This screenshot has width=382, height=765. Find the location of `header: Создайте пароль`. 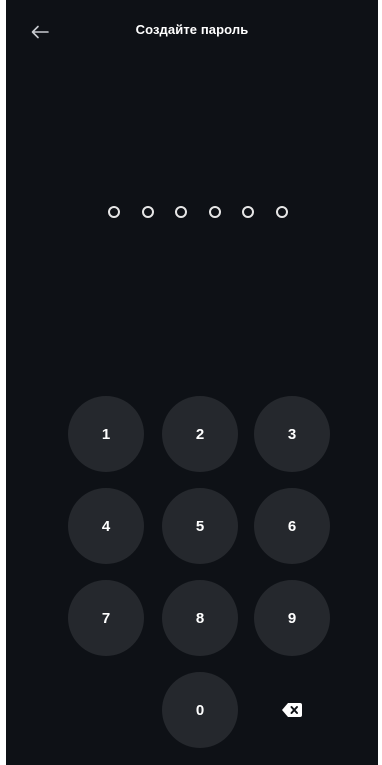

header: Создайте пароль is located at coordinates (192, 32).